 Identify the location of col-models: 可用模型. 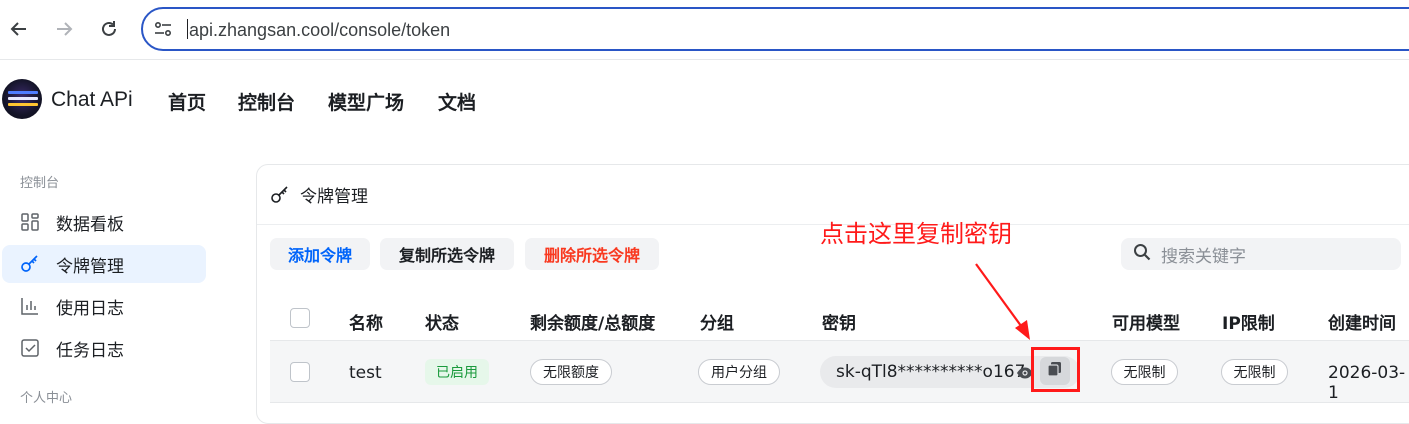
(1146, 324).